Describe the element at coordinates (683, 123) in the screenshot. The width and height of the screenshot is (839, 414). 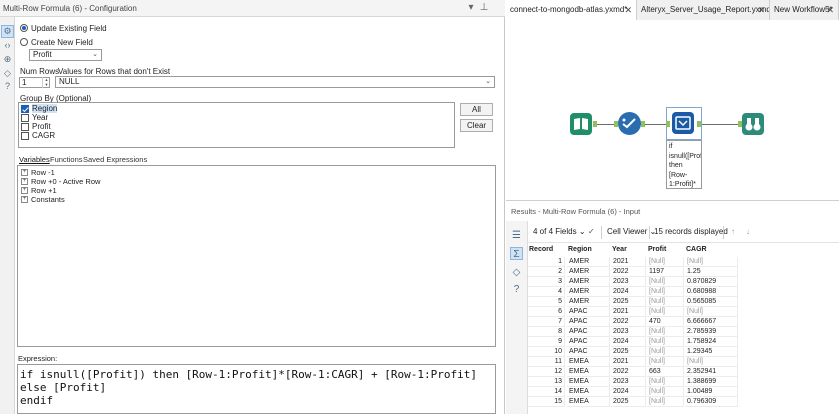
I see `multi-row-formula-tool` at that location.